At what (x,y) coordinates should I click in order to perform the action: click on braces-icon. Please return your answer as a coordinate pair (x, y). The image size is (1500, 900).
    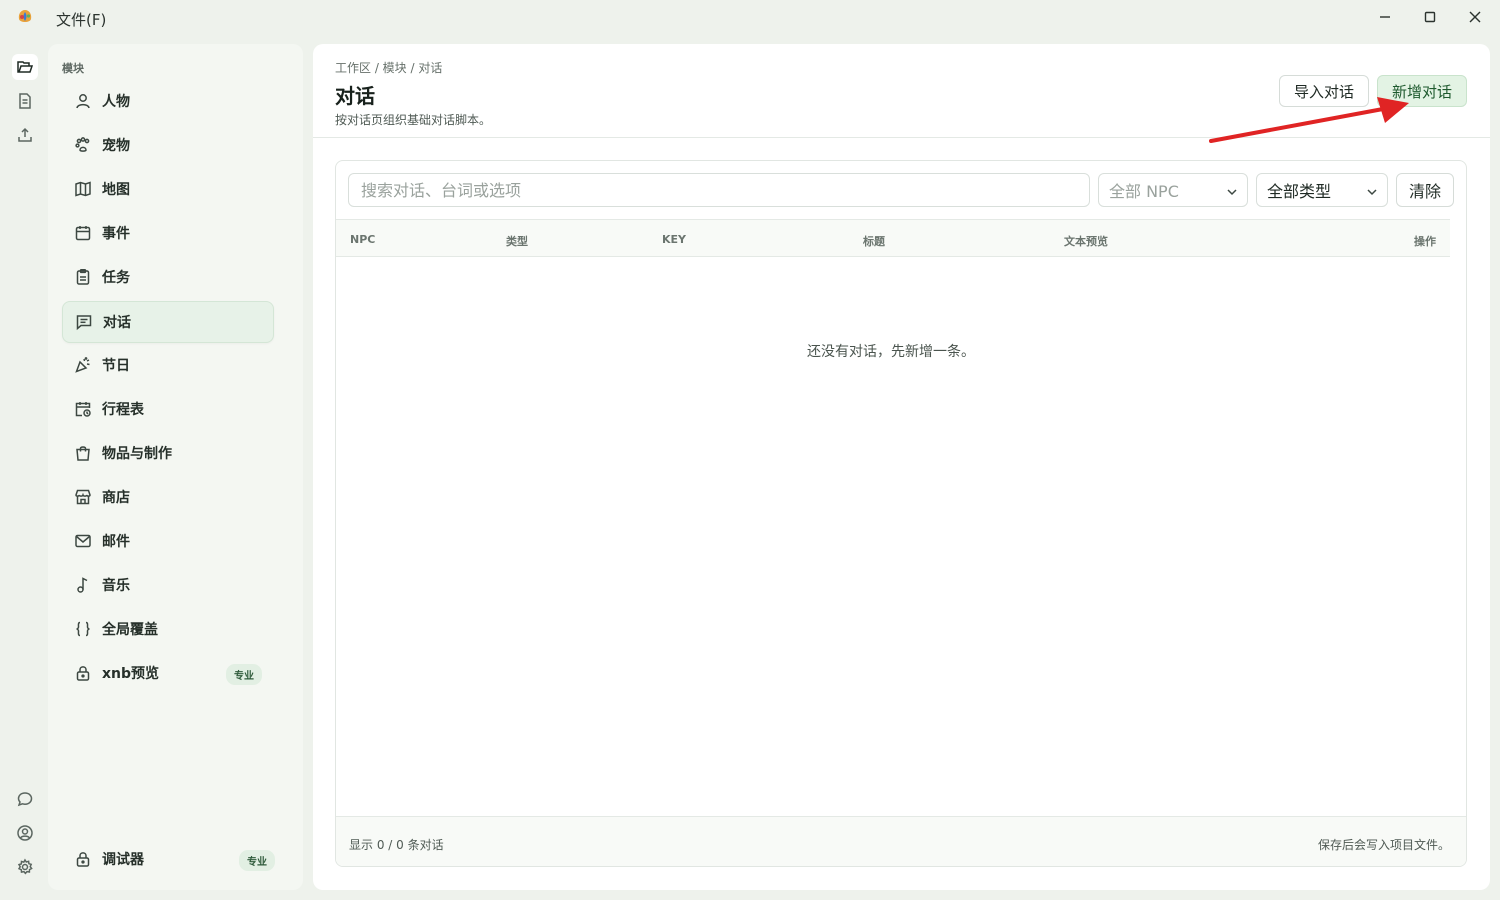
    Looking at the image, I should click on (83, 629).